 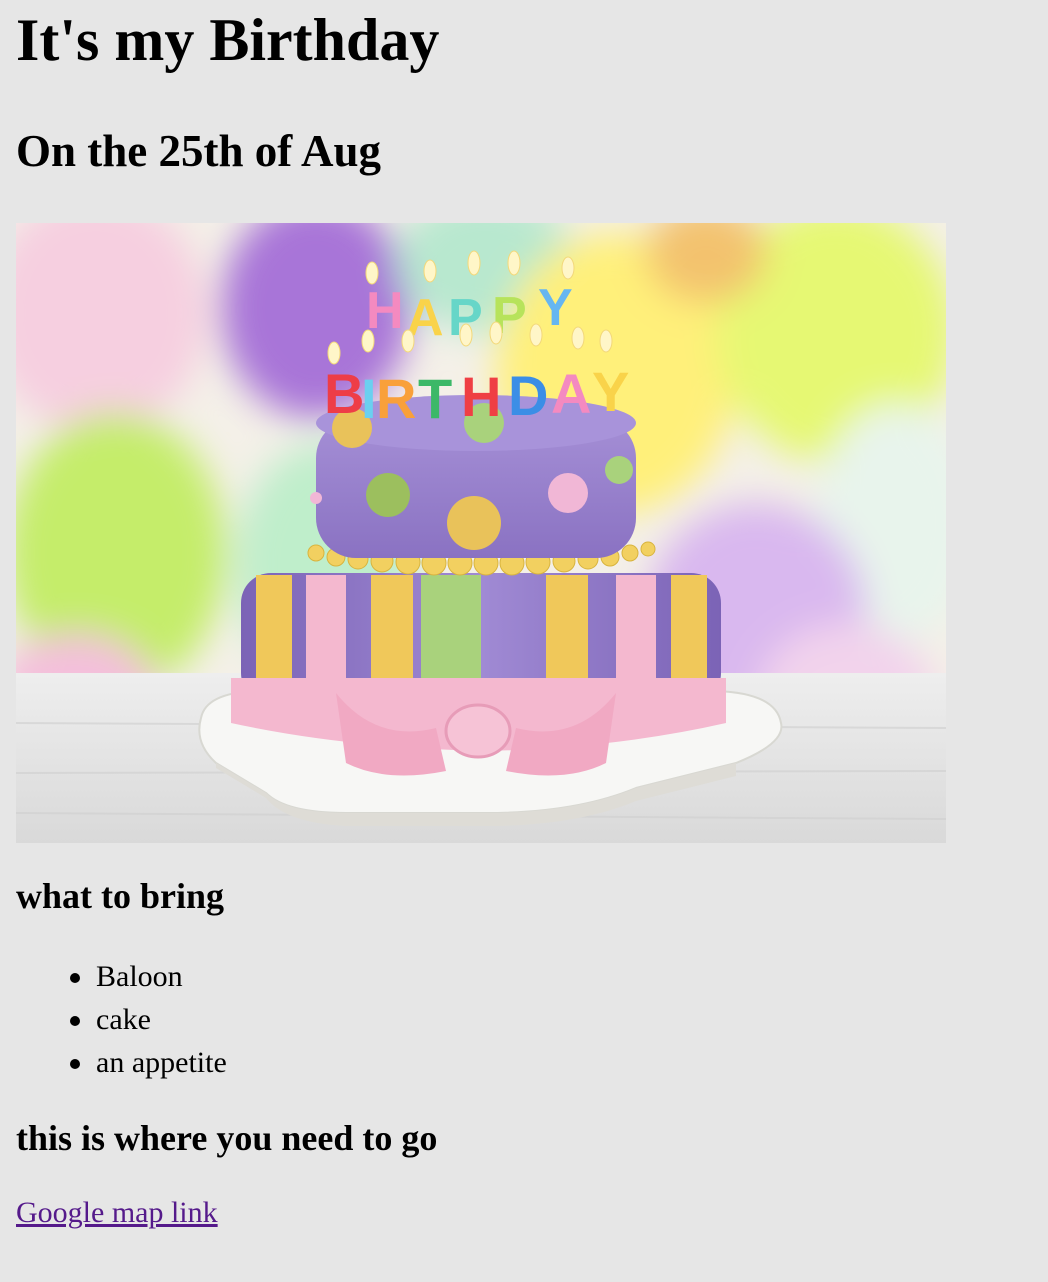 What do you see at coordinates (435, 398) in the screenshot?
I see `svg-text: T` at bounding box center [435, 398].